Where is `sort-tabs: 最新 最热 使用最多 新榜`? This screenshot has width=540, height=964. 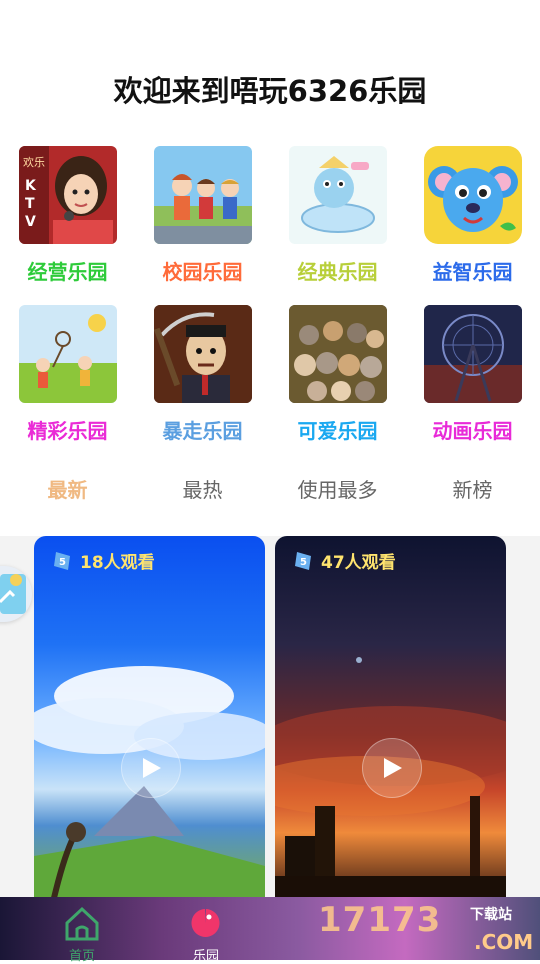
sort-tabs: 最新 最热 使用最多 新榜 is located at coordinates (270, 489).